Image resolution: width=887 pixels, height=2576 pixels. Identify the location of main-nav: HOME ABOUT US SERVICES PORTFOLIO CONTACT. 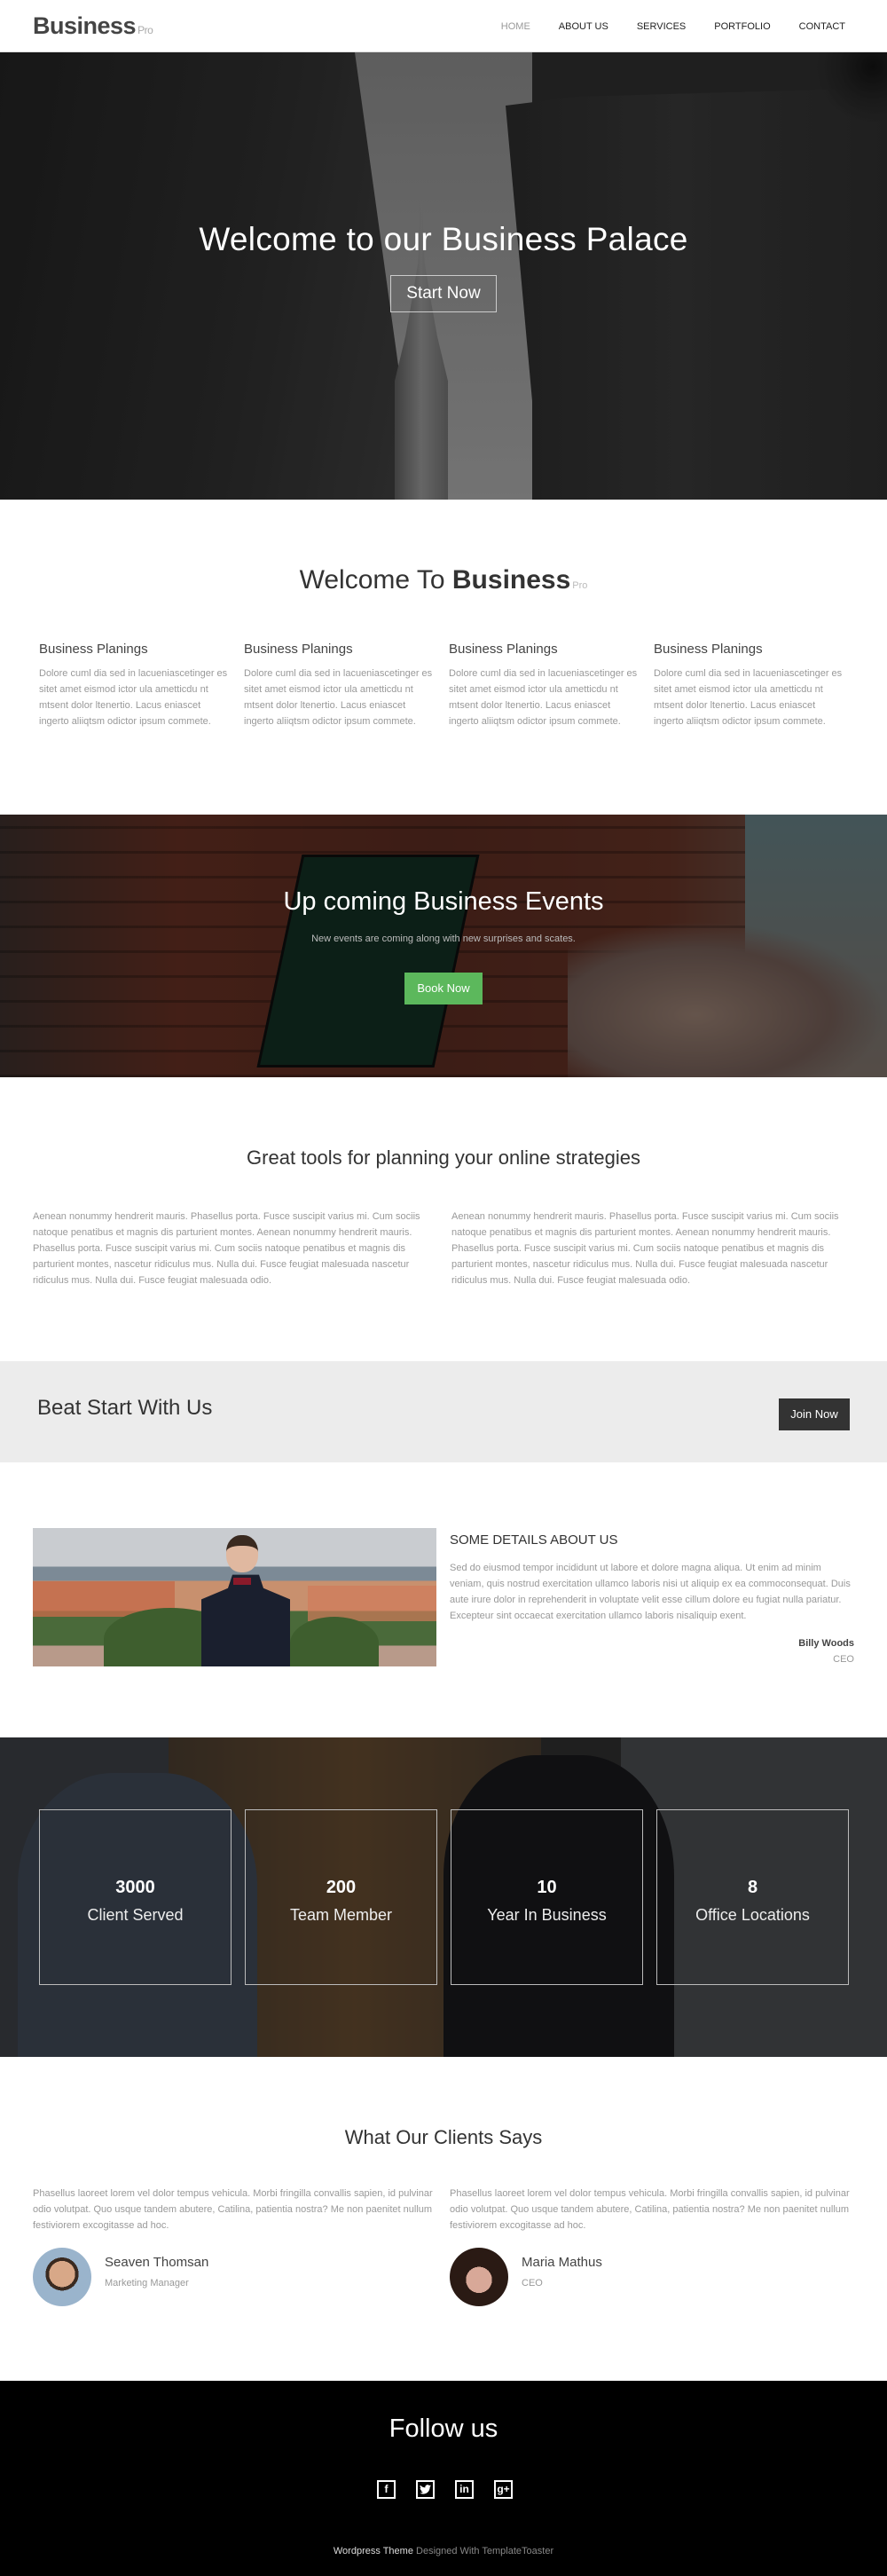
(659, 26).